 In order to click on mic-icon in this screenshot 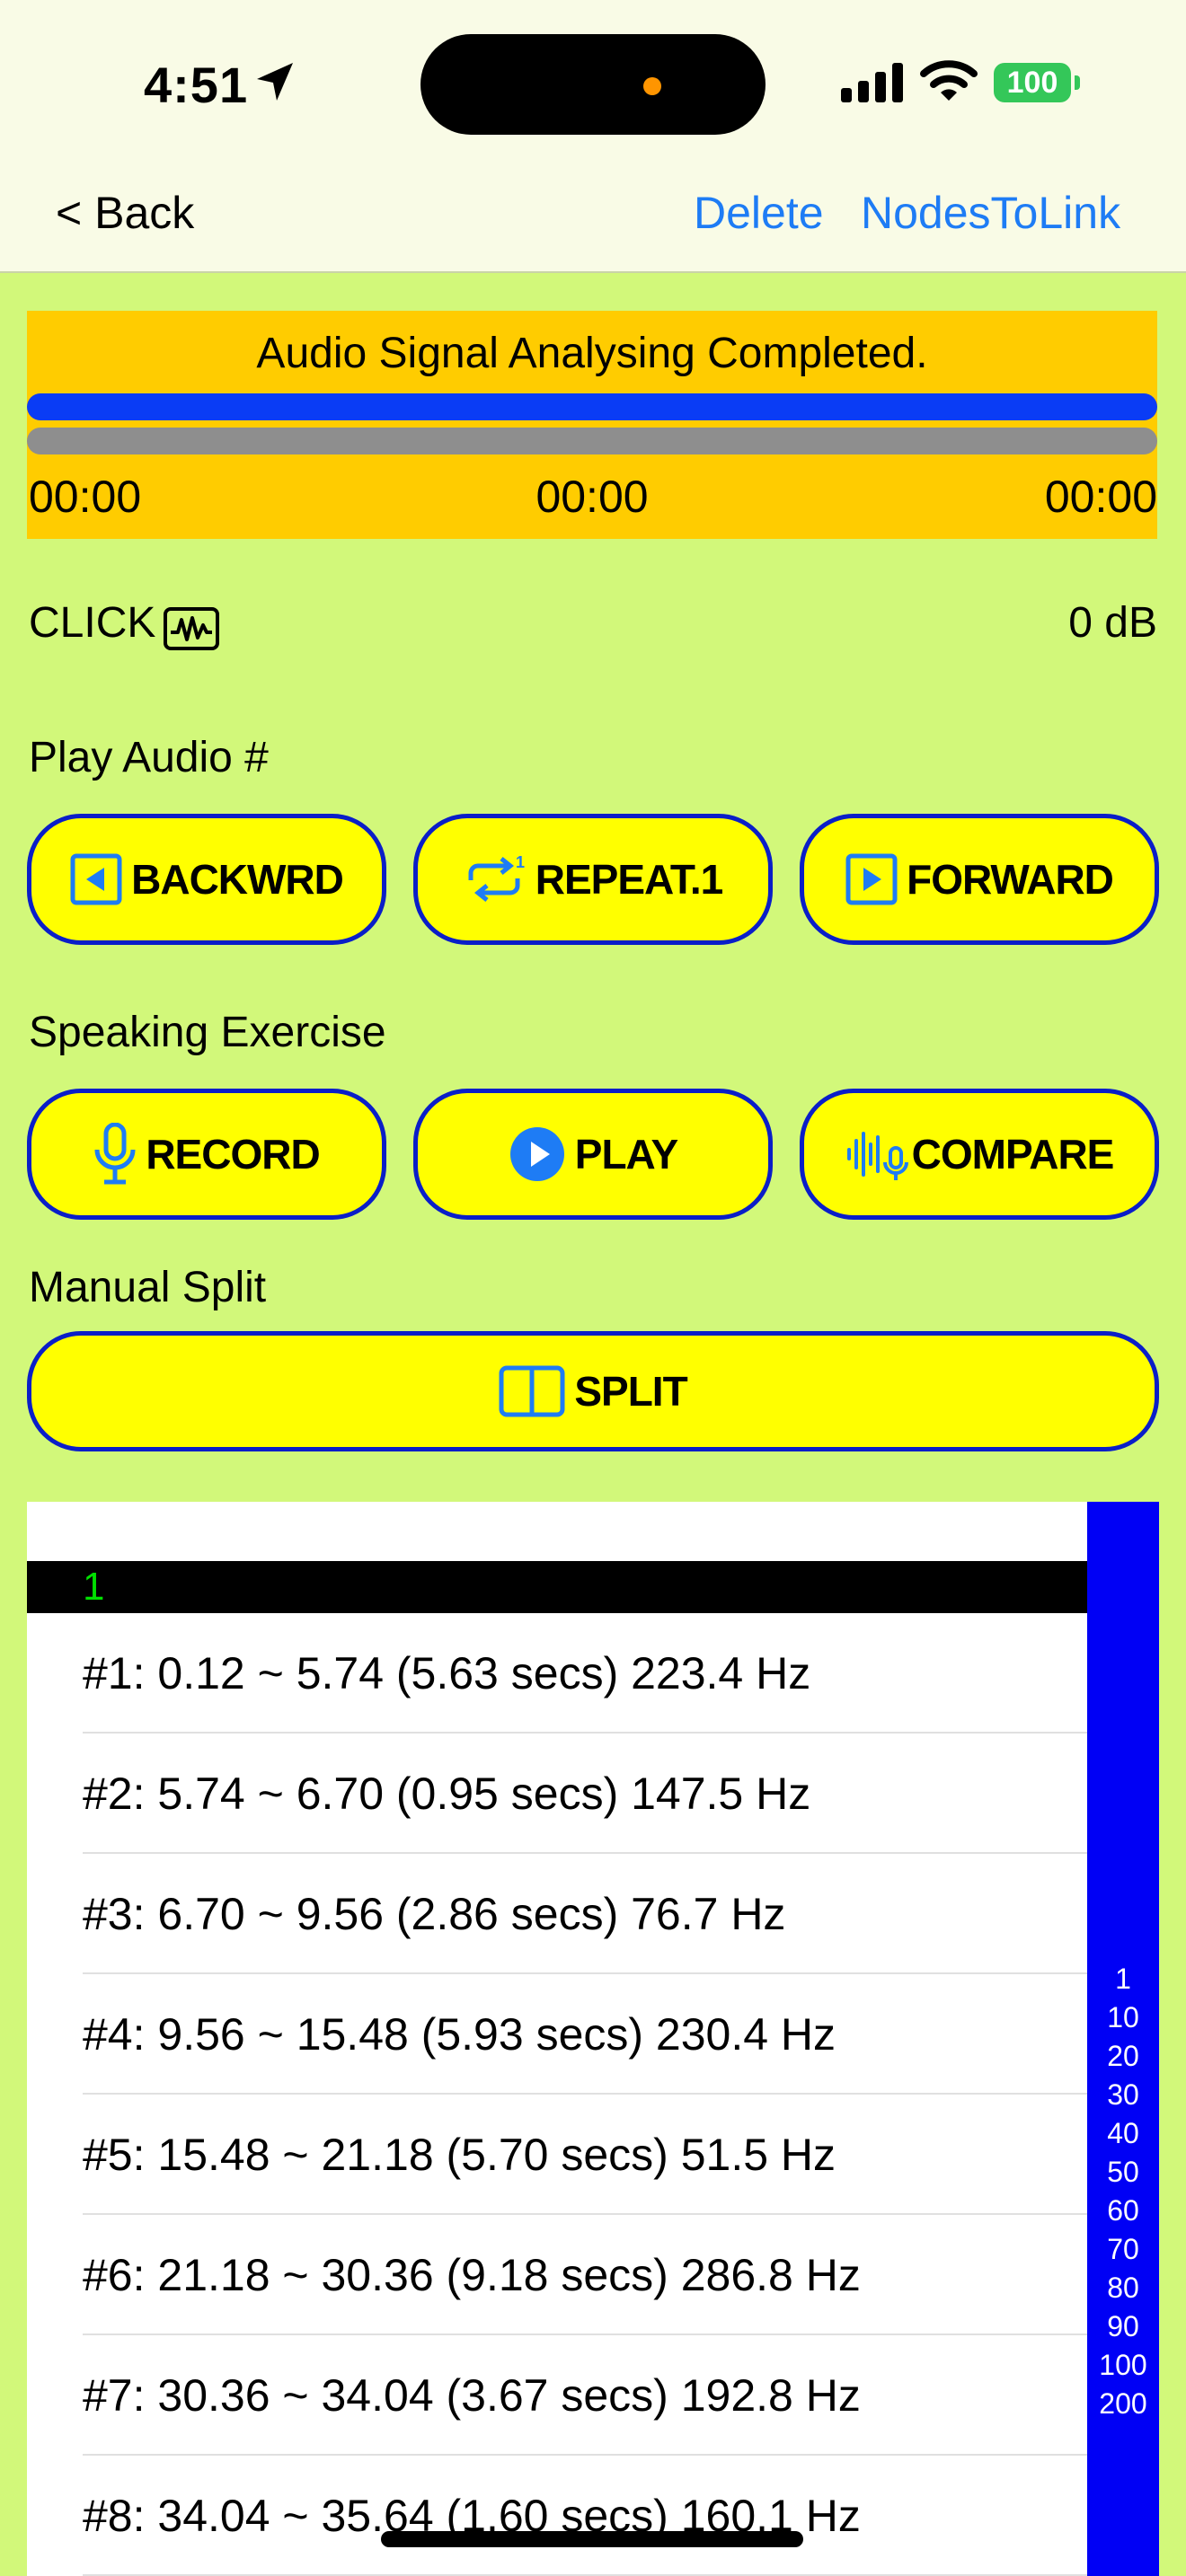, I will do `click(115, 1154)`.